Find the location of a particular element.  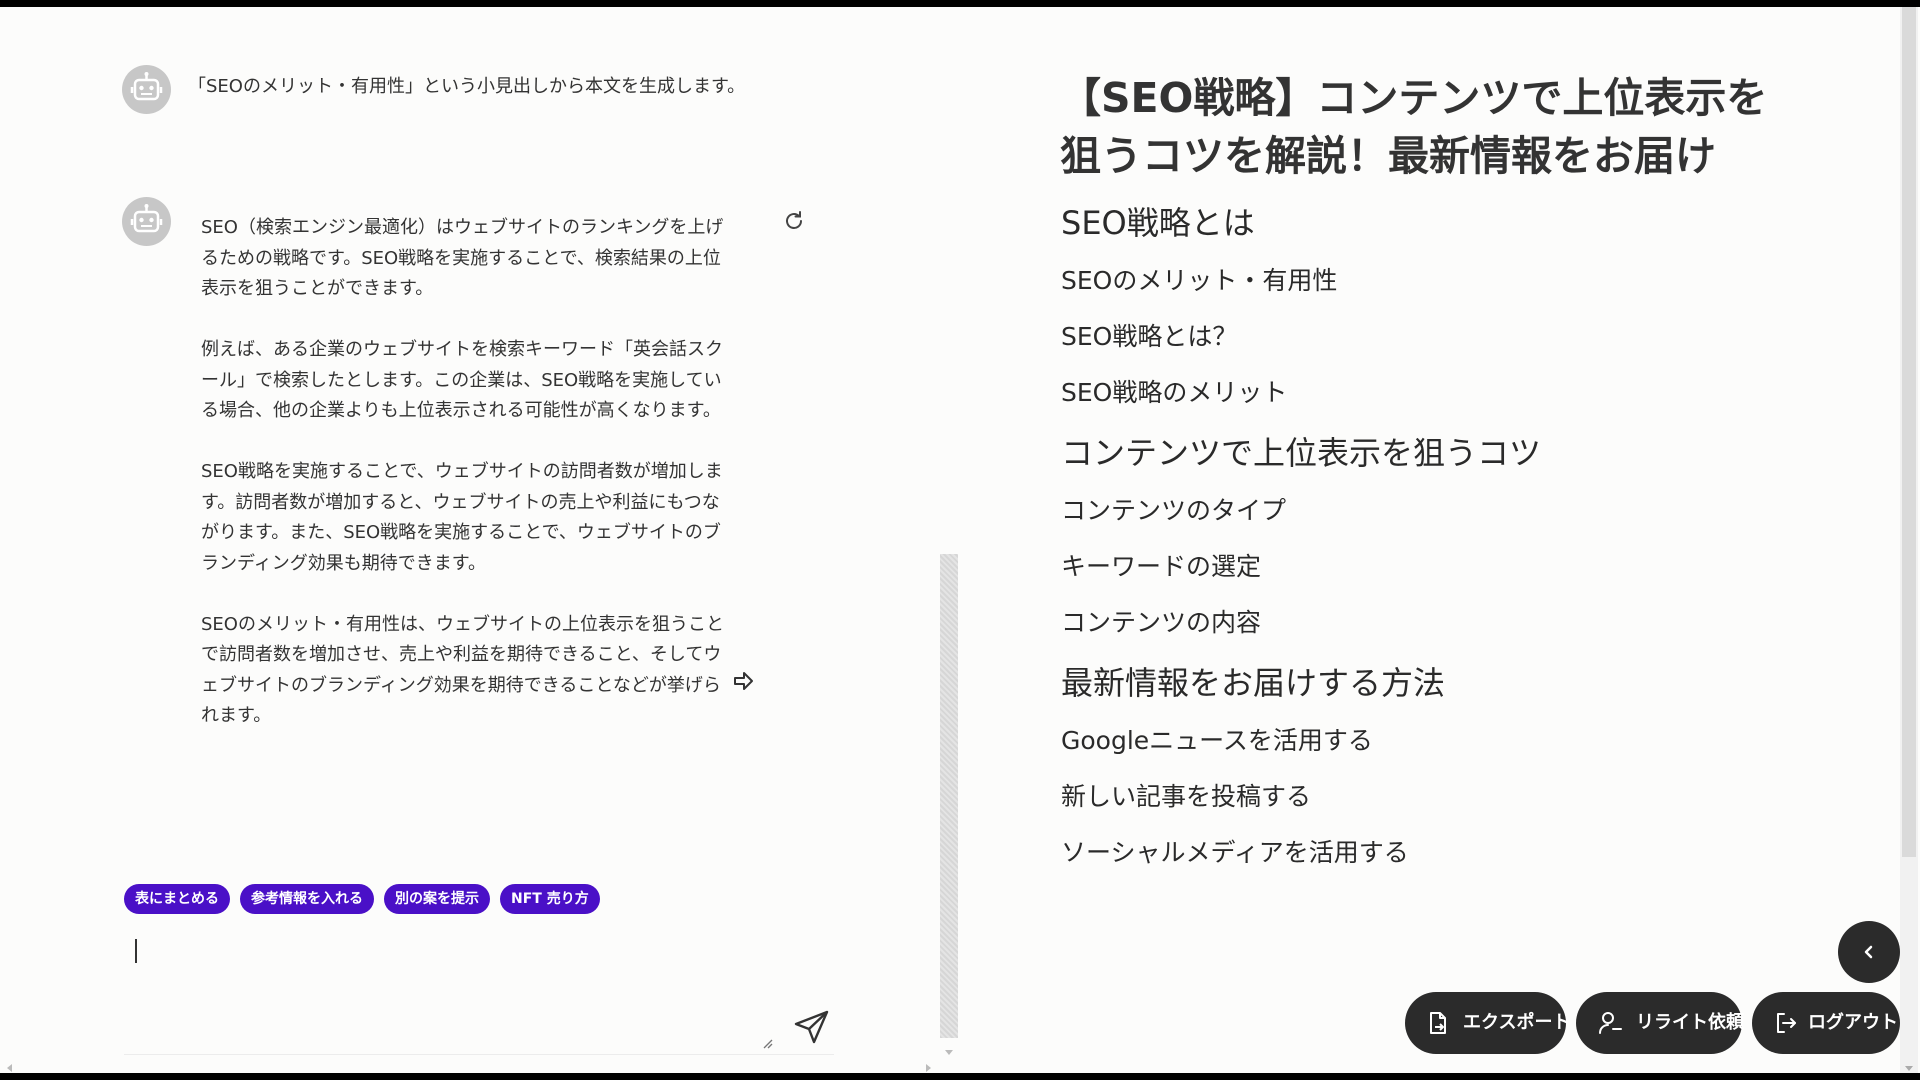

scroll-right-arrow-icon is located at coordinates (928, 1065).